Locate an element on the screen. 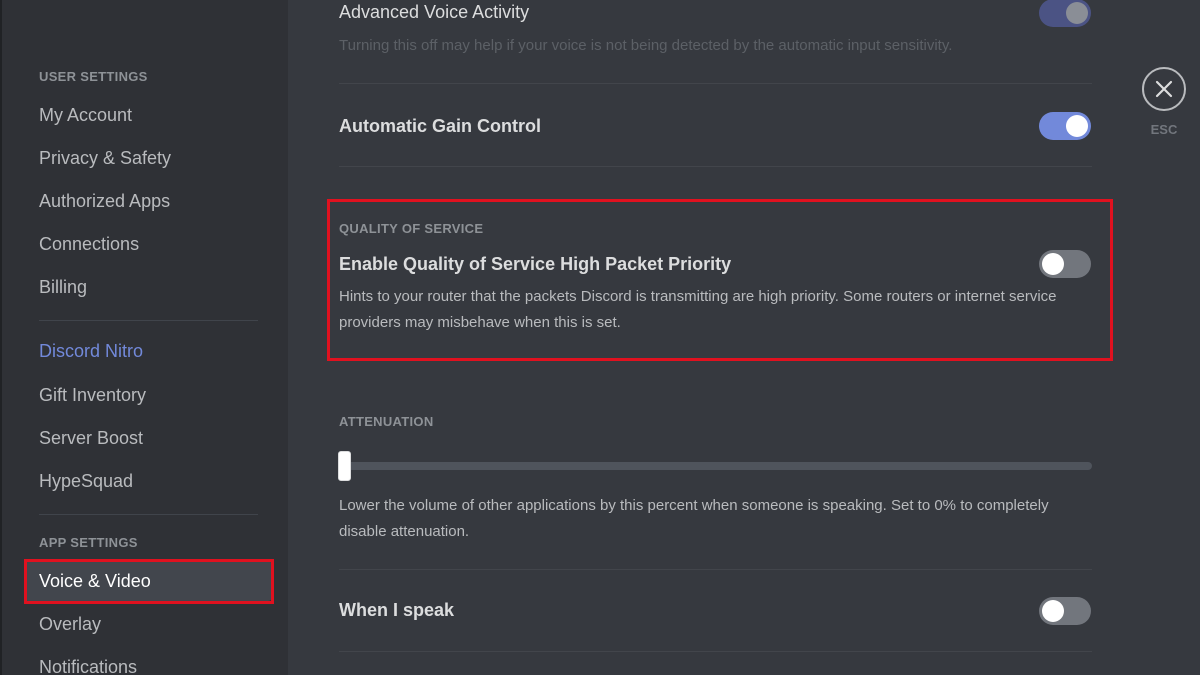  sidebar-item-server-boost: Server Boost is located at coordinates (148, 438).